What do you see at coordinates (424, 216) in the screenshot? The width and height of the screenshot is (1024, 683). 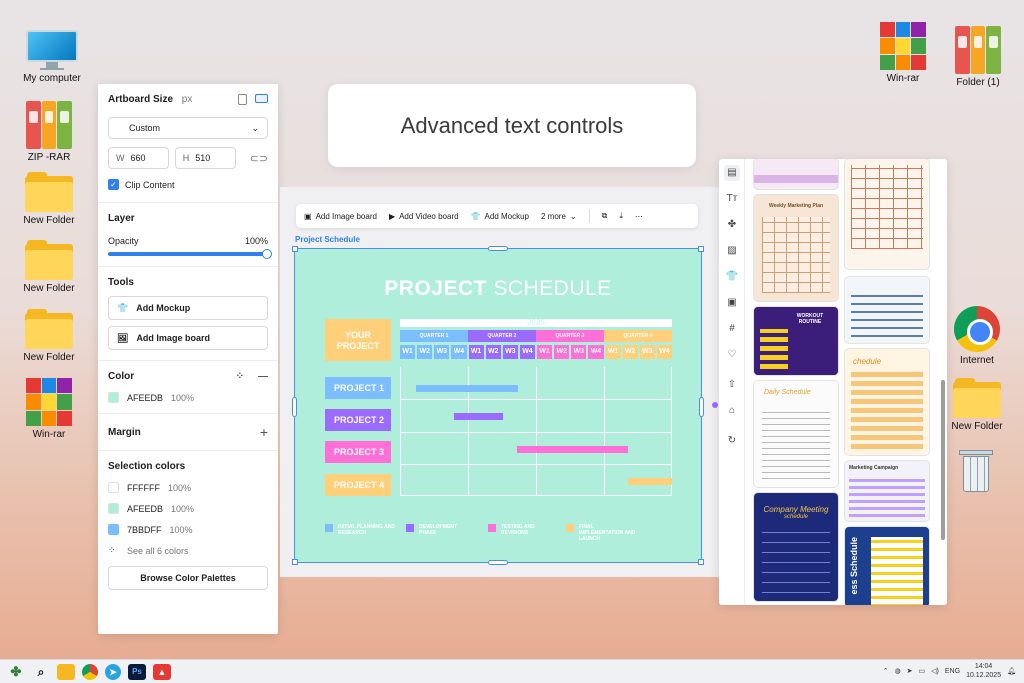 I see `add-video-board-tool: ▶ Add Video board` at bounding box center [424, 216].